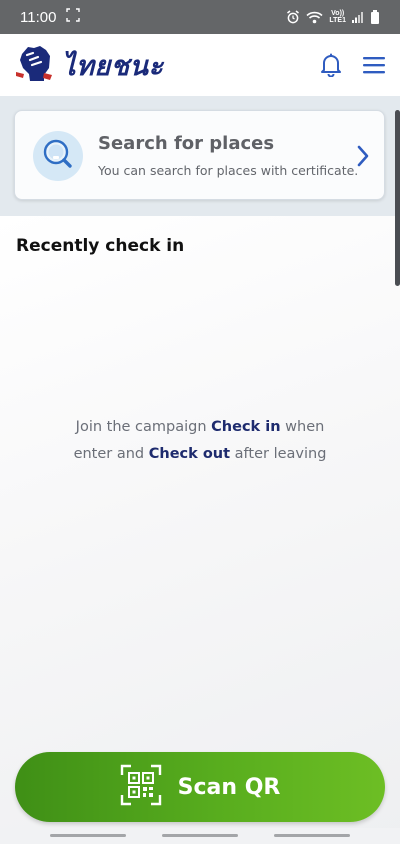 The height and width of the screenshot is (844, 400). What do you see at coordinates (88, 835) in the screenshot?
I see `nav-handle-left` at bounding box center [88, 835].